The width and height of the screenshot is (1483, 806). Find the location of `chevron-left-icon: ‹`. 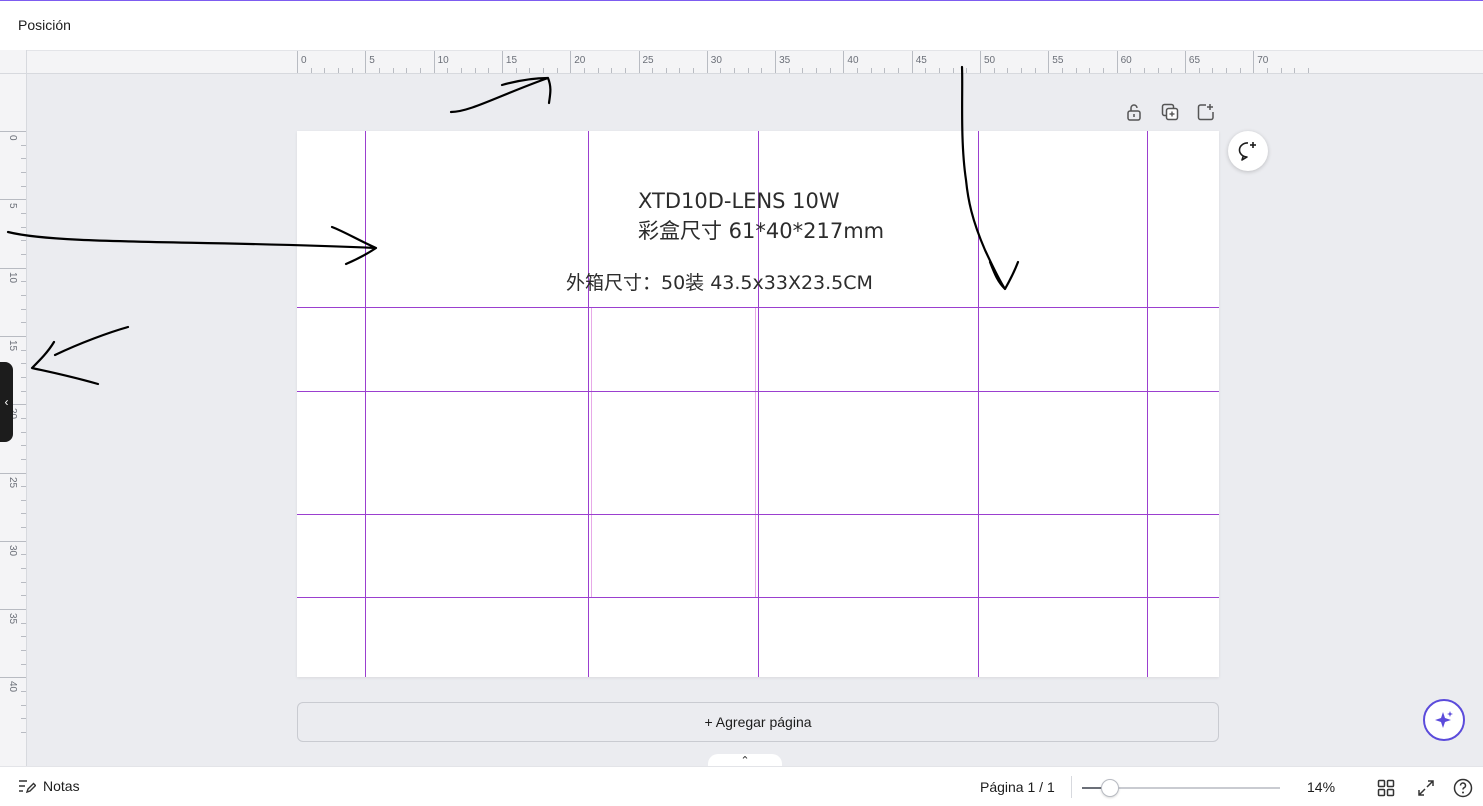

chevron-left-icon: ‹ is located at coordinates (6, 402).